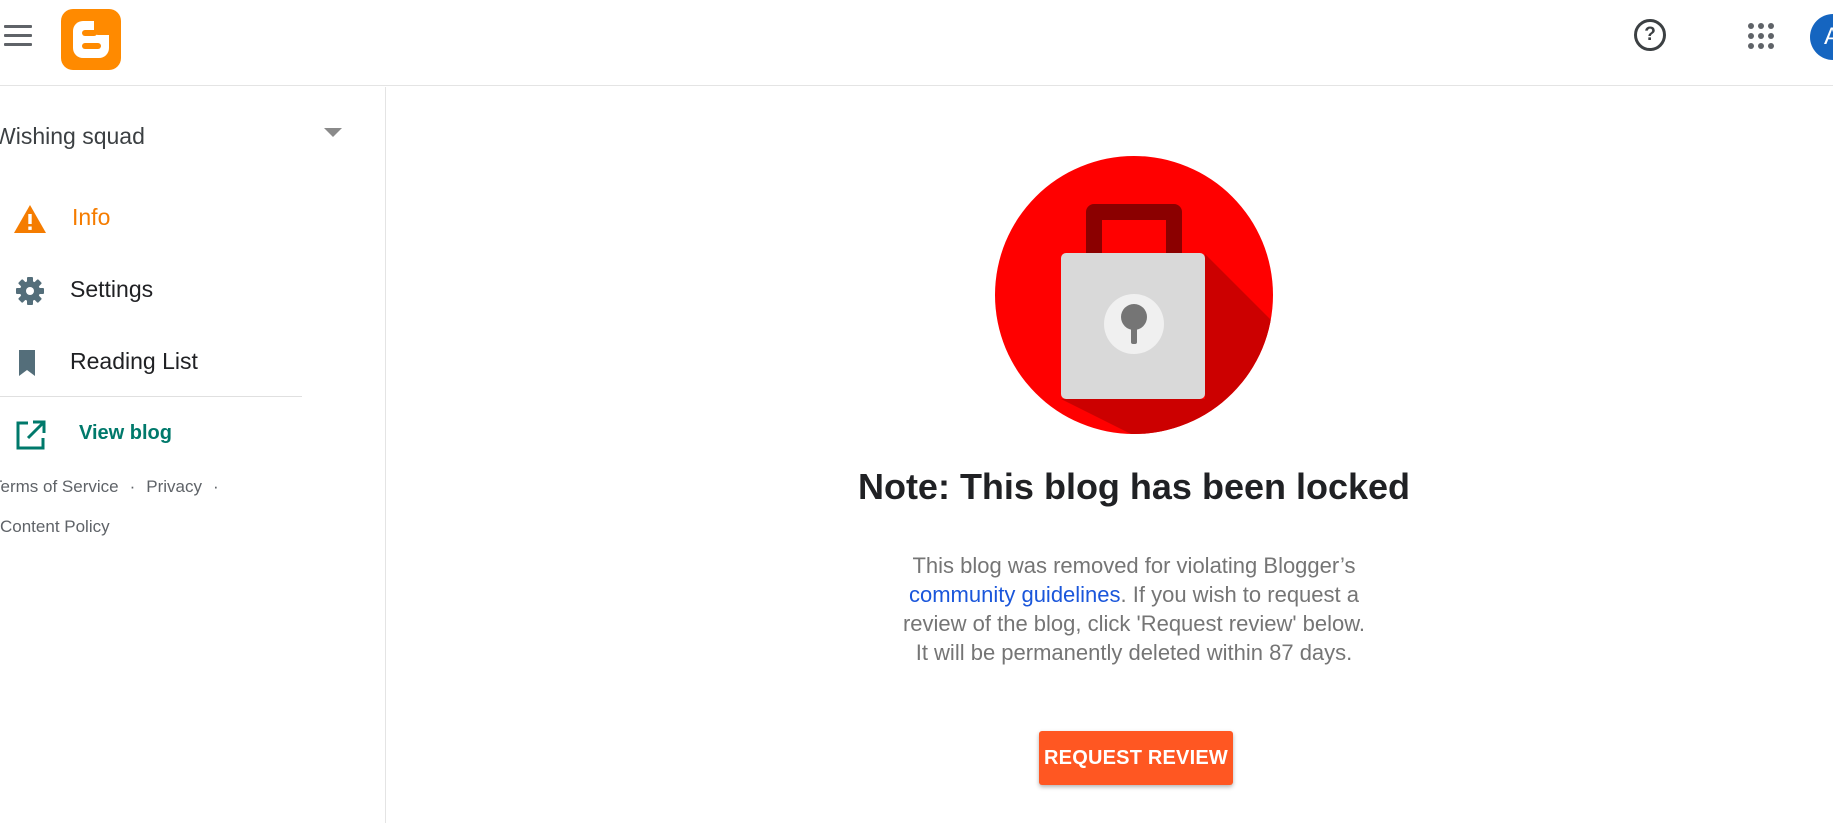 This screenshot has height=823, width=1833. What do you see at coordinates (174, 486) in the screenshot?
I see `privacy-link: Privacy` at bounding box center [174, 486].